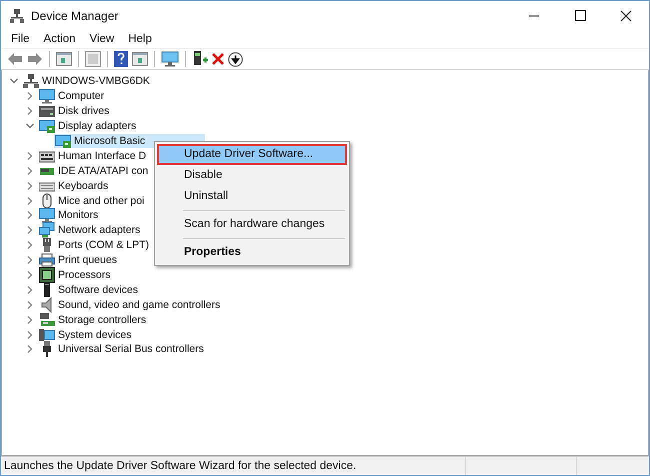  What do you see at coordinates (87, 81) in the screenshot?
I see `tree-item: WINDOWS-VMBG6DK` at bounding box center [87, 81].